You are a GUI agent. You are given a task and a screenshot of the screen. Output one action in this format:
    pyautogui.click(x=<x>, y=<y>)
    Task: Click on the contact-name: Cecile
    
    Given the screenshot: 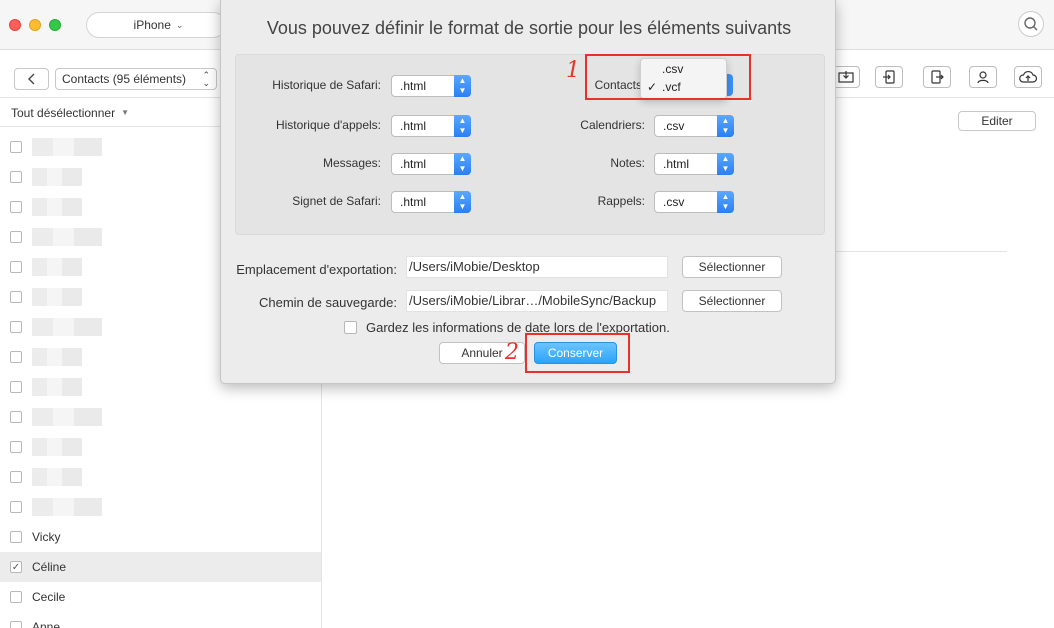 What is the action you would take?
    pyautogui.click(x=49, y=597)
    